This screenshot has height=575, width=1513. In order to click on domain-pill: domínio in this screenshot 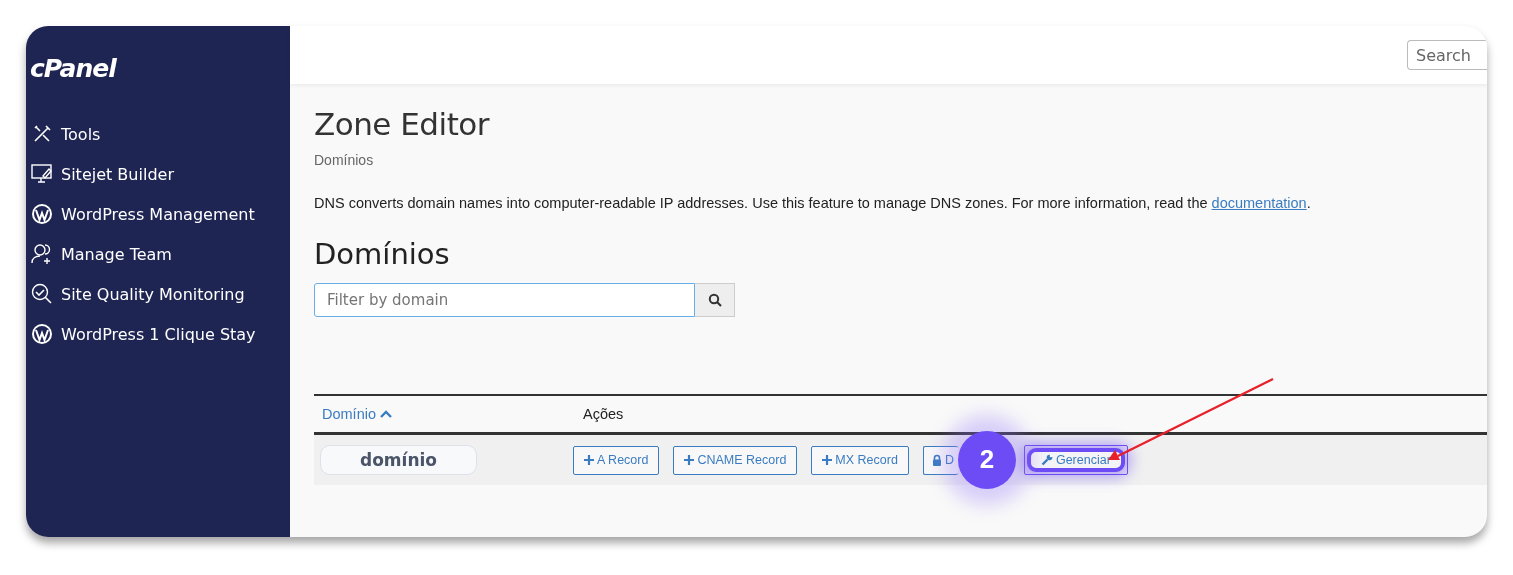, I will do `click(398, 460)`.